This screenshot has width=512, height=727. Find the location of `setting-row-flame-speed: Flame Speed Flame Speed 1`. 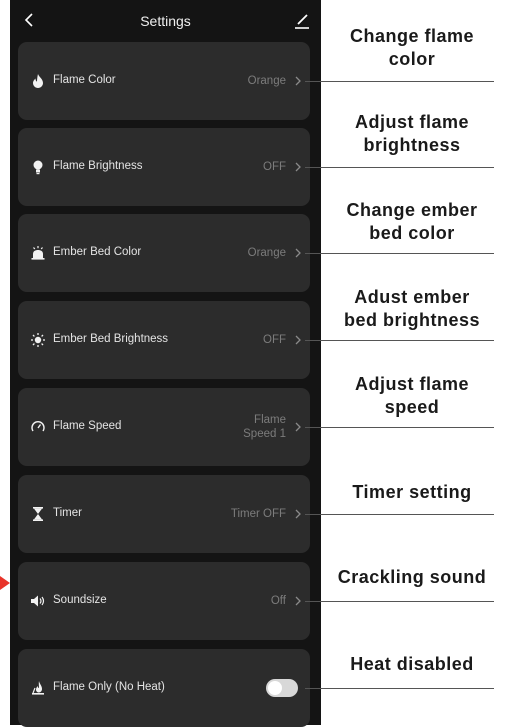

setting-row-flame-speed: Flame Speed Flame Speed 1 is located at coordinates (164, 427).